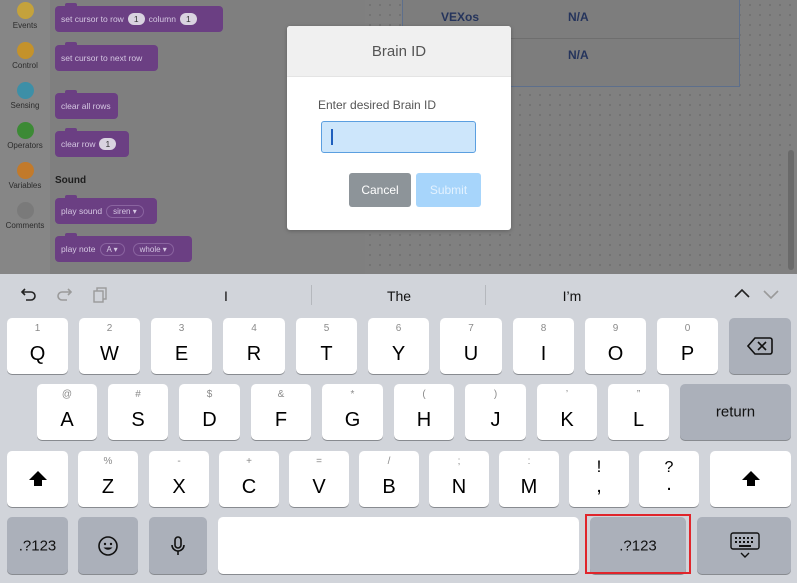  What do you see at coordinates (82, 211) in the screenshot?
I see `block-text: play sound` at bounding box center [82, 211].